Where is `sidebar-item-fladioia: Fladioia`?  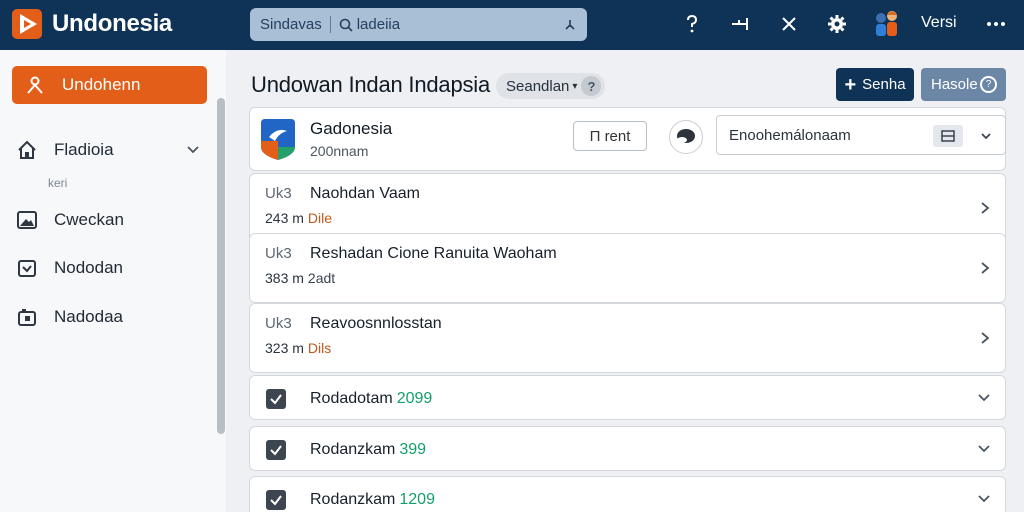 sidebar-item-fladioia: Fladioia is located at coordinates (111, 150).